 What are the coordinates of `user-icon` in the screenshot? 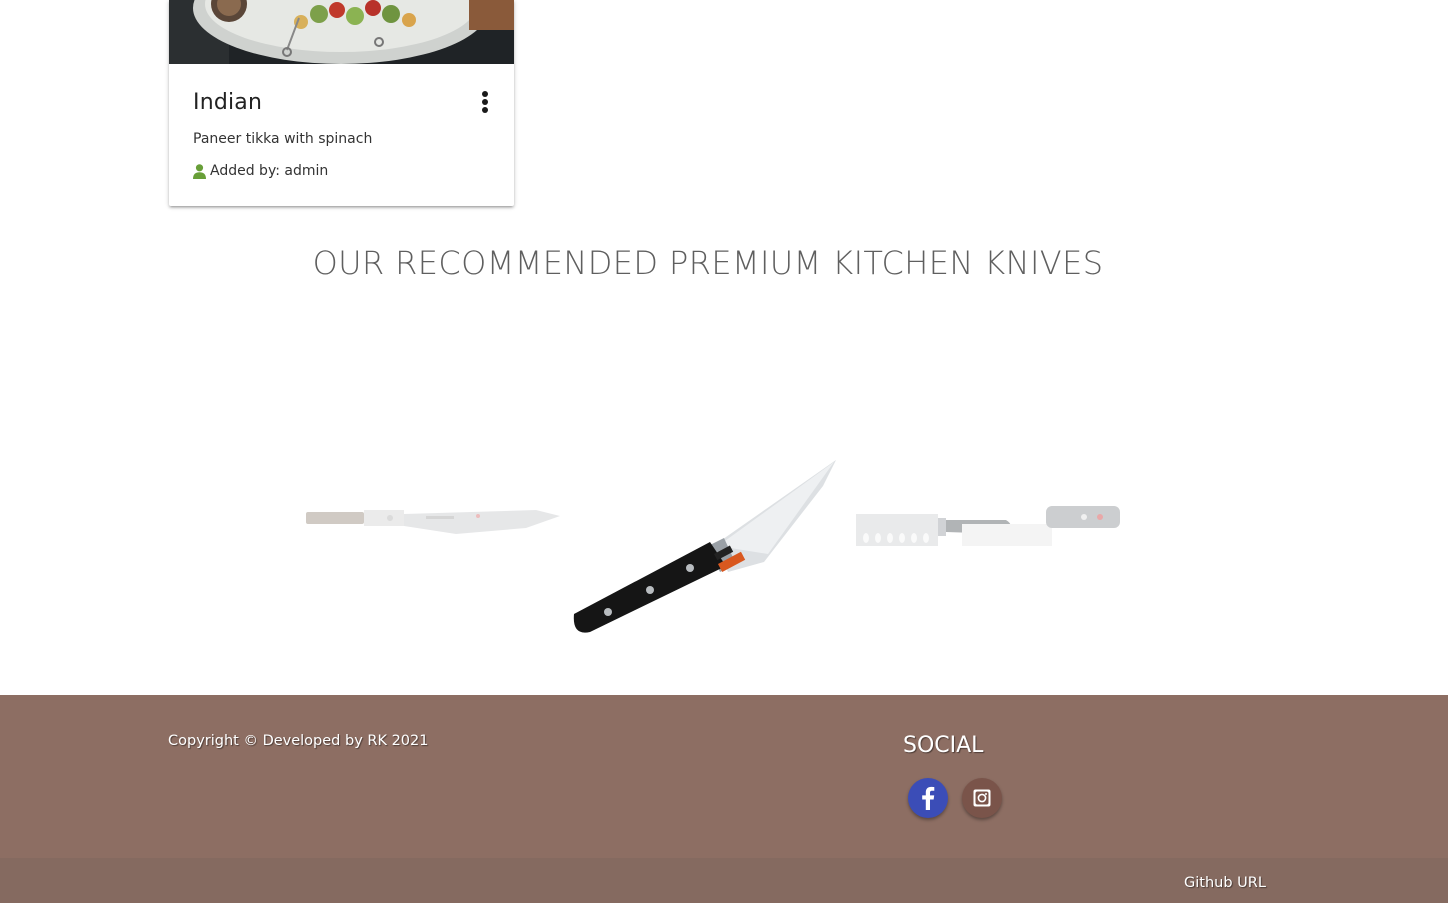 It's located at (199, 171).